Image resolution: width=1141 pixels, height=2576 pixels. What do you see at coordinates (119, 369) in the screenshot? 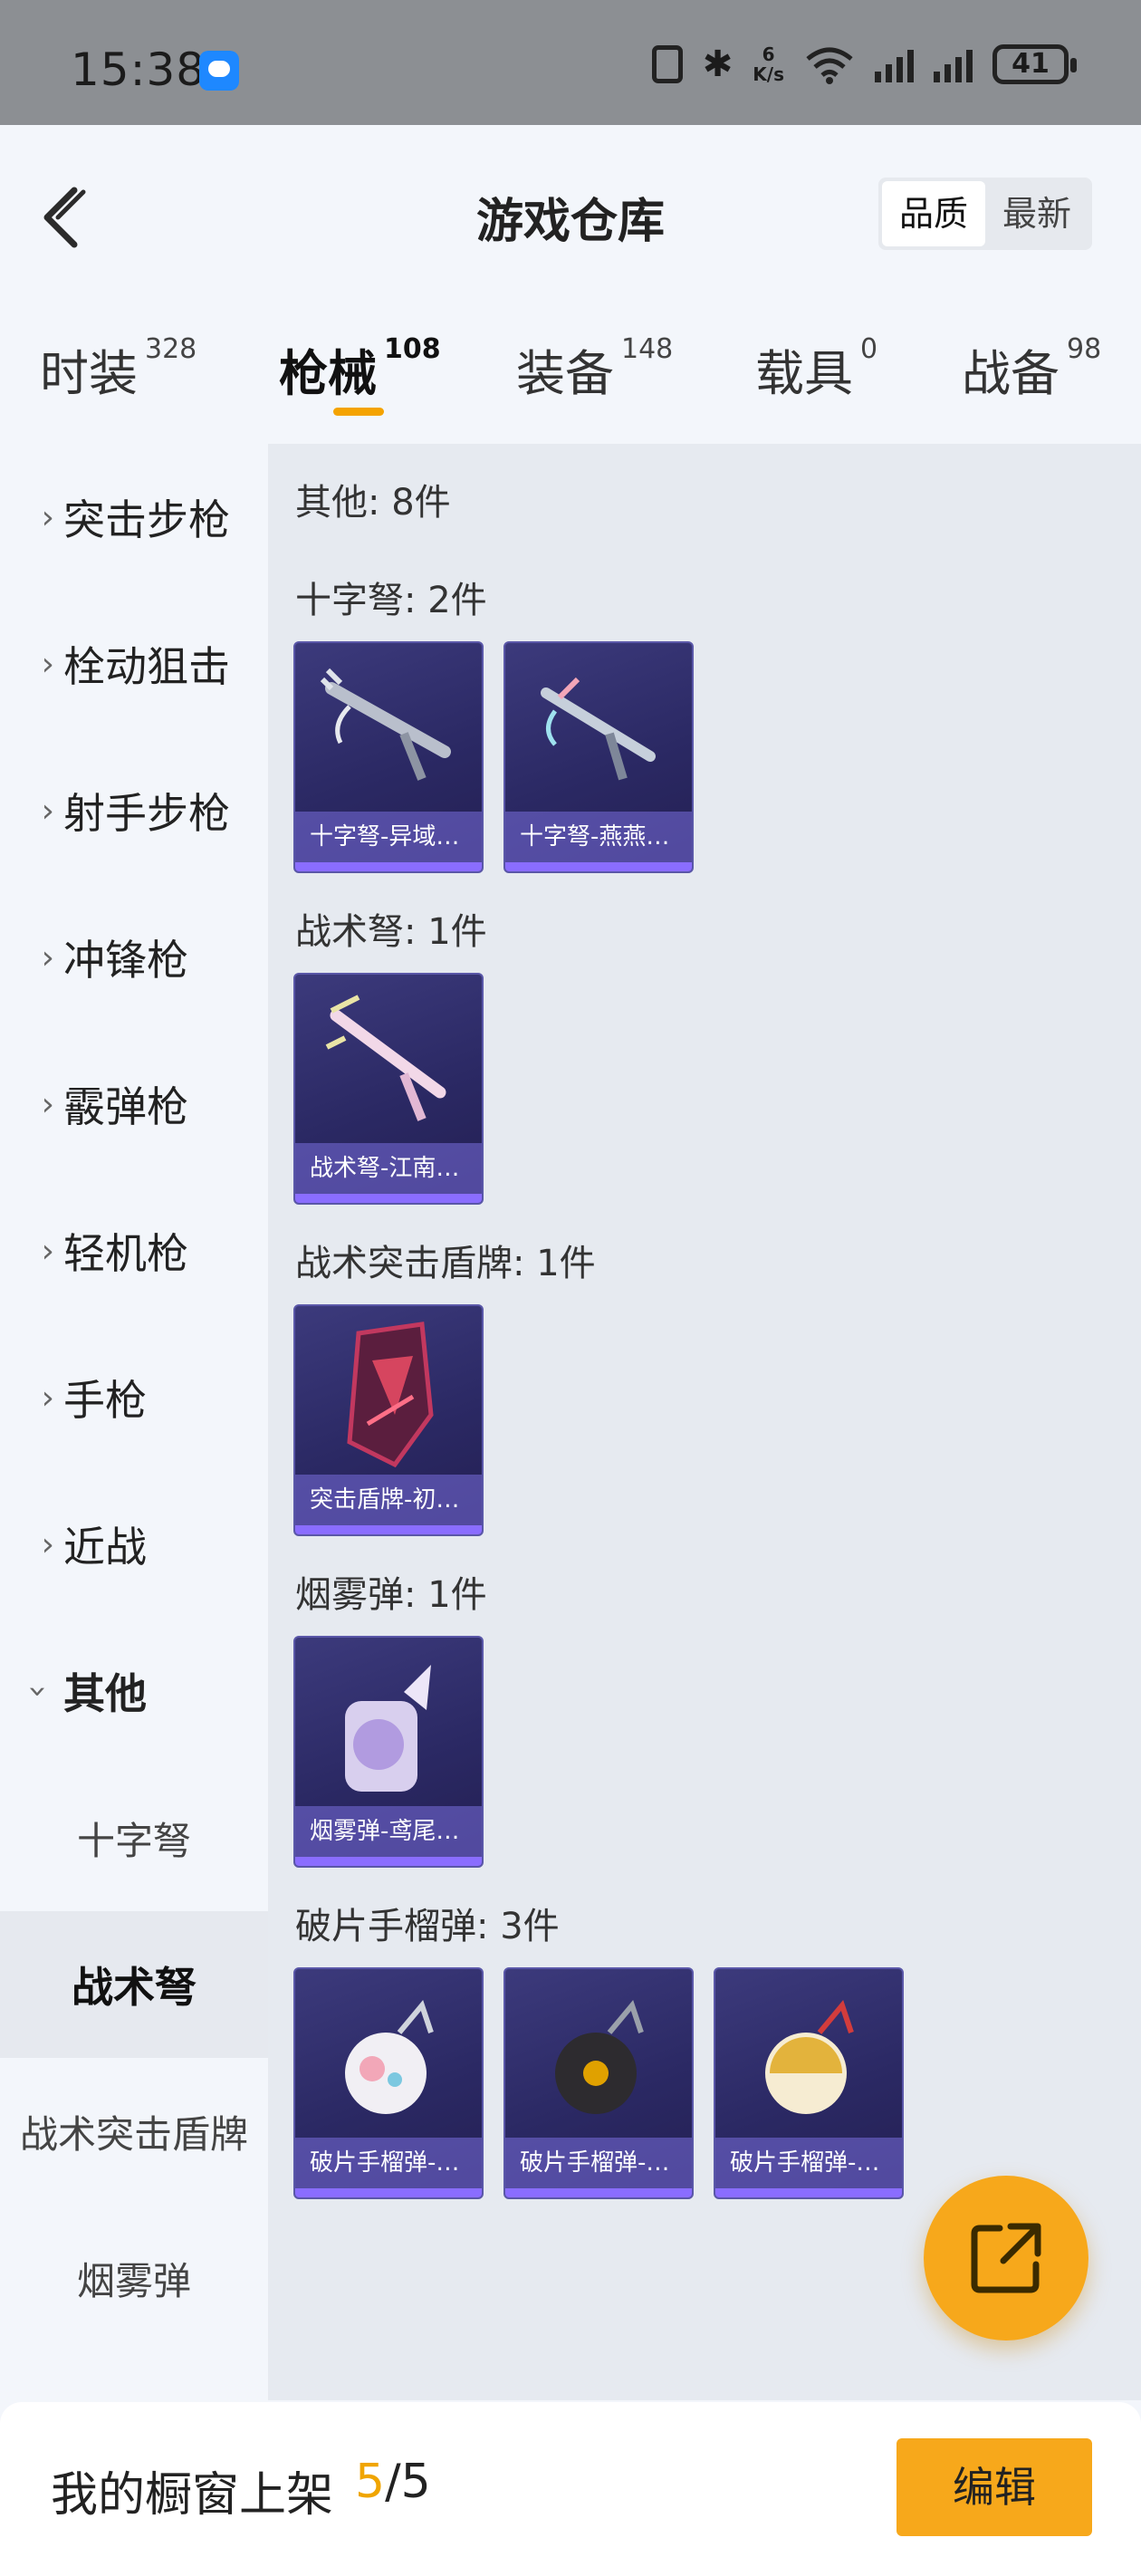
I see `tab-fashion: 时装 328` at bounding box center [119, 369].